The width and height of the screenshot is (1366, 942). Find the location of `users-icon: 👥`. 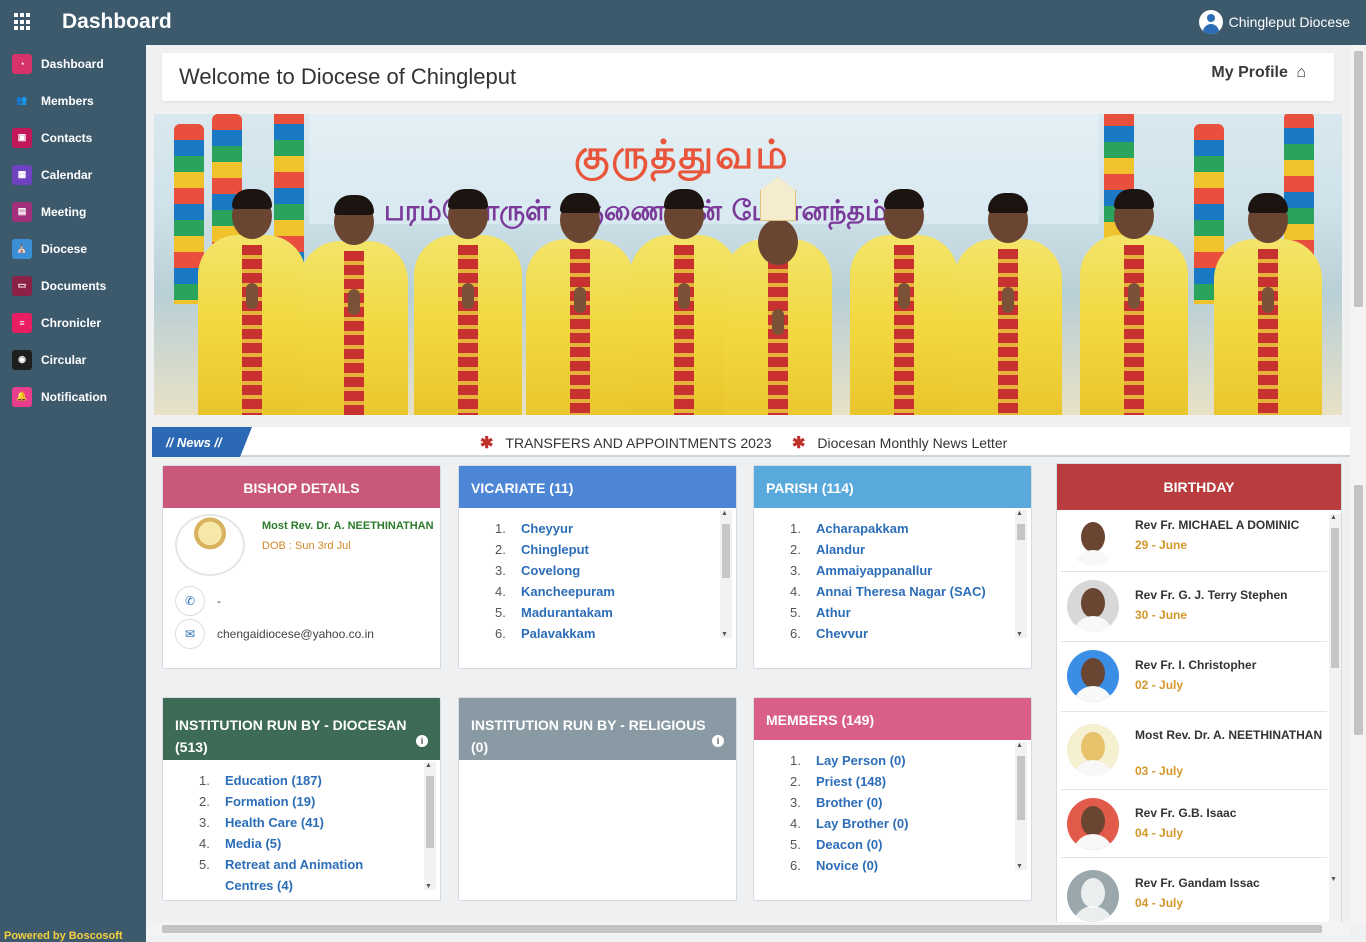

users-icon: 👥 is located at coordinates (22, 100).